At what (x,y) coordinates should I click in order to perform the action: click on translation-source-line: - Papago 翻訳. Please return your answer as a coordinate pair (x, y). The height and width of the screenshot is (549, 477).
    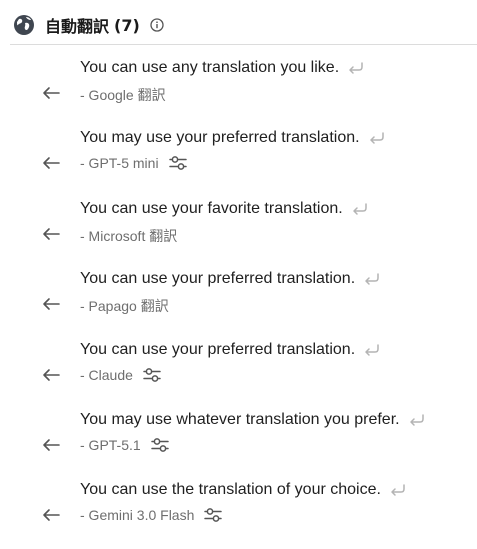
    Looking at the image, I should click on (124, 306).